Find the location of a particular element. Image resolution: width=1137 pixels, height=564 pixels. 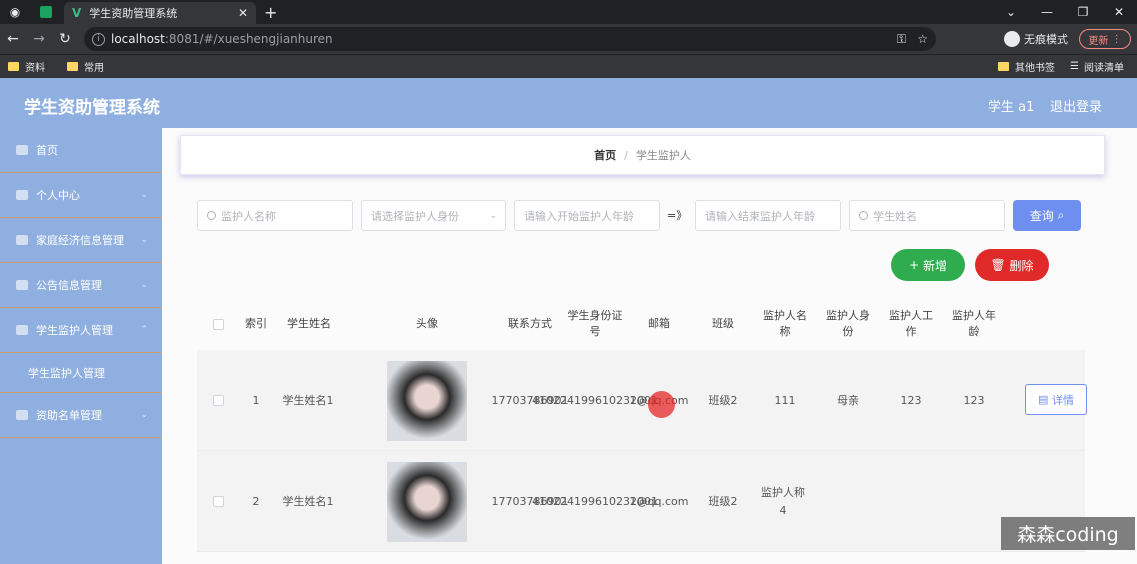

document-icon is located at coordinates (22, 240).